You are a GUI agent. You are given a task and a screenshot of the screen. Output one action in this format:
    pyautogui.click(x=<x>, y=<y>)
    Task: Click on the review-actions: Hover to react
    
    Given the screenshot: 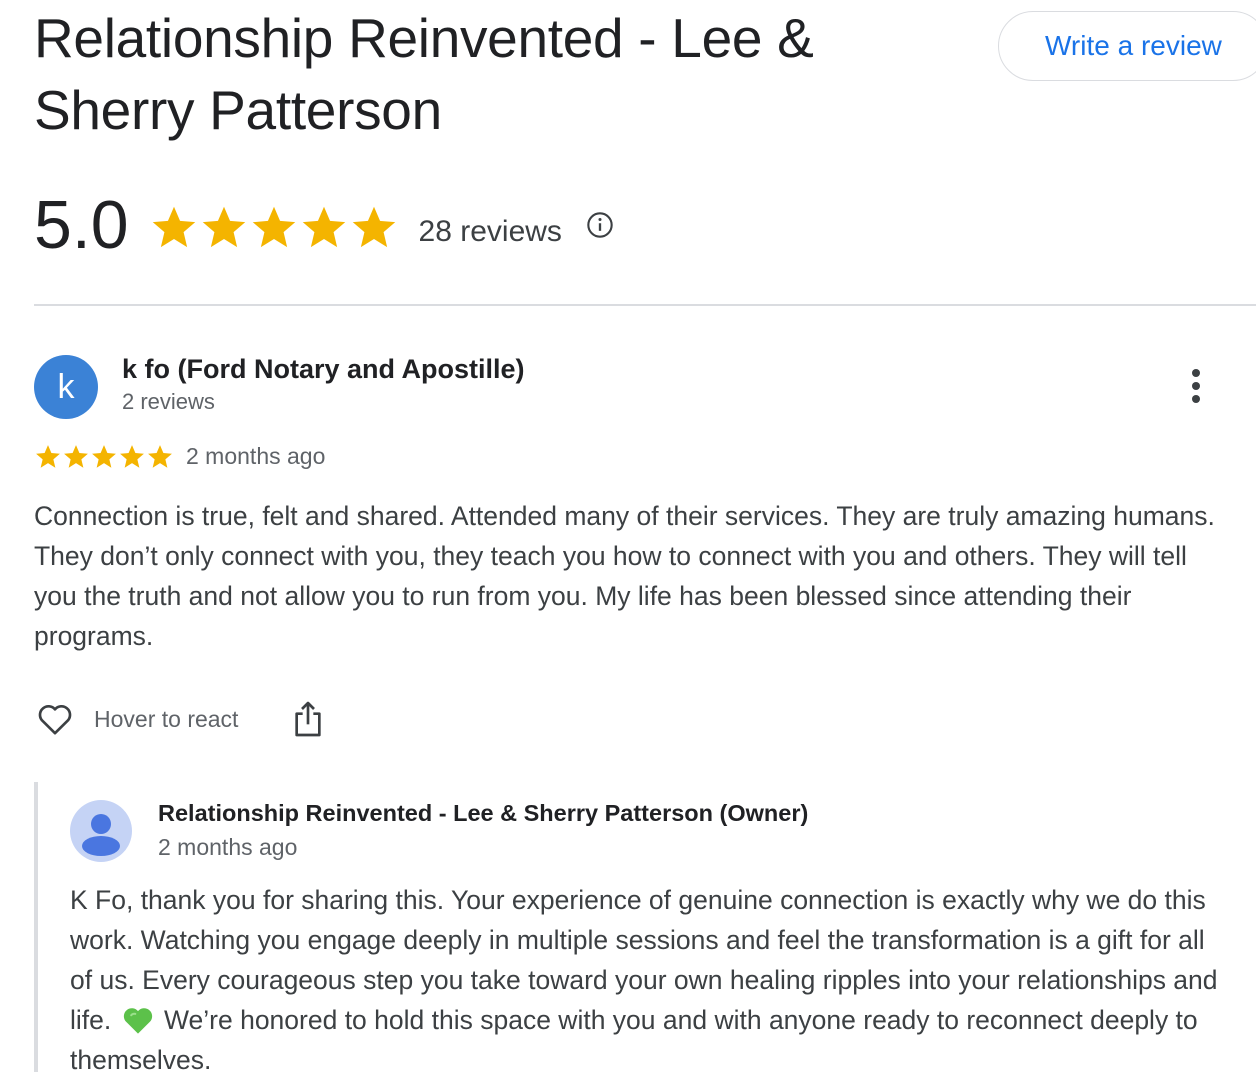 What is the action you would take?
    pyautogui.click(x=179, y=719)
    